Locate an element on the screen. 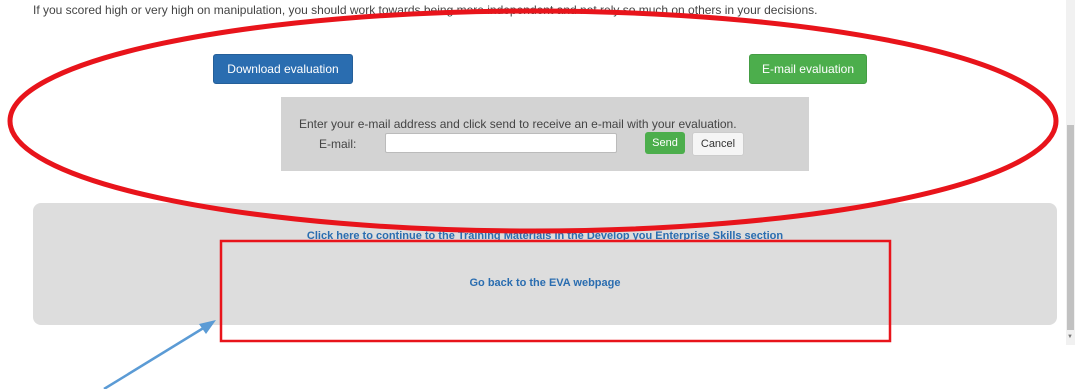  cancel-button: Cancel is located at coordinates (718, 144).